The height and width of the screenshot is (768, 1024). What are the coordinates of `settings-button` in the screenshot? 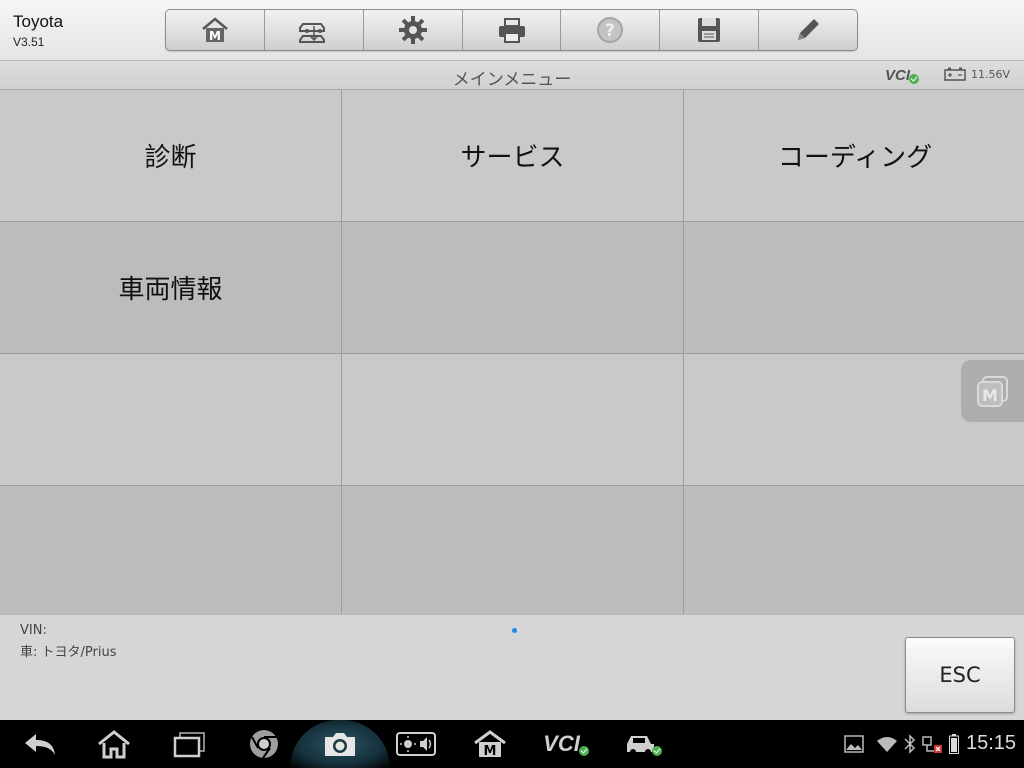 It's located at (413, 30).